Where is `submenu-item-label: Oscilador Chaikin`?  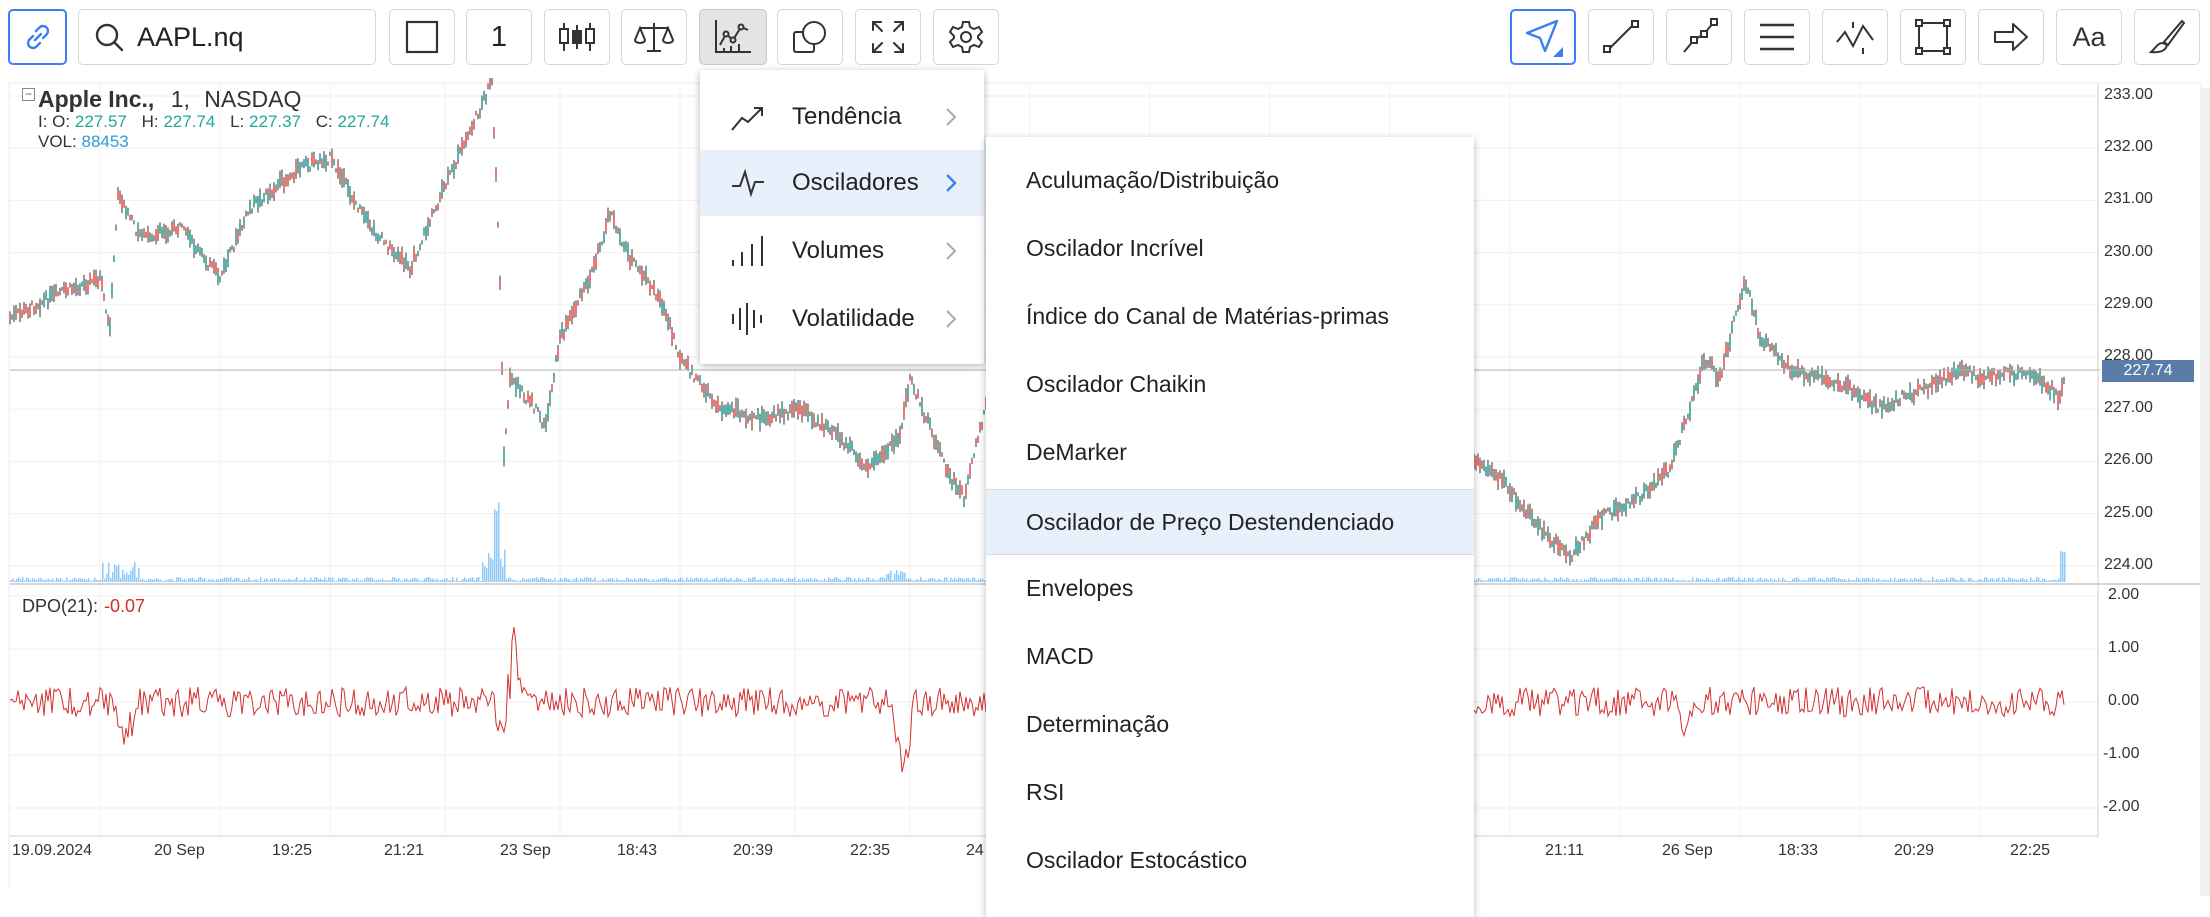
submenu-item-label: Oscilador Chaikin is located at coordinates (1116, 383).